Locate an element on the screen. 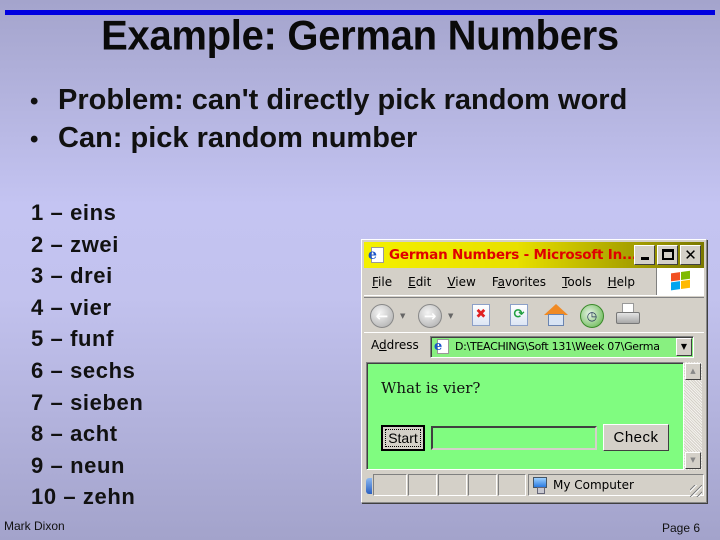 Image resolution: width=720 pixels, height=540 pixels. address-dropdown-button: ▼ is located at coordinates (684, 347).